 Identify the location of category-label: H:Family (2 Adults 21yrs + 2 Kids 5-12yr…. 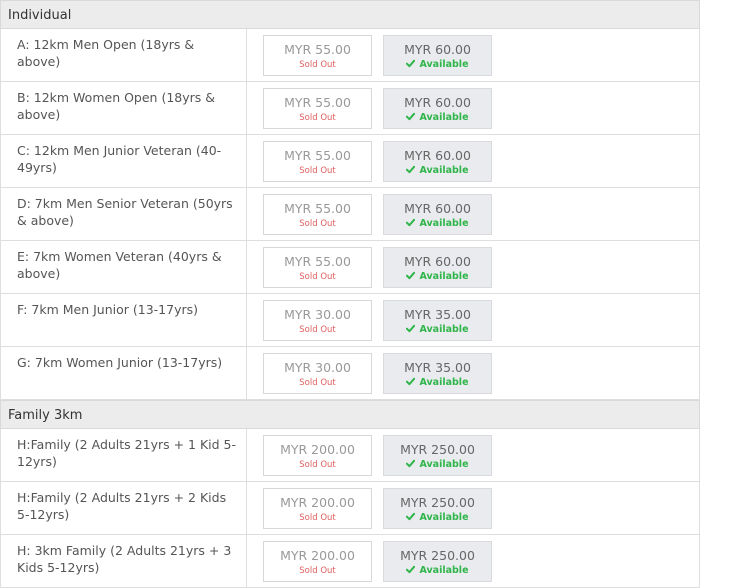
(124, 508).